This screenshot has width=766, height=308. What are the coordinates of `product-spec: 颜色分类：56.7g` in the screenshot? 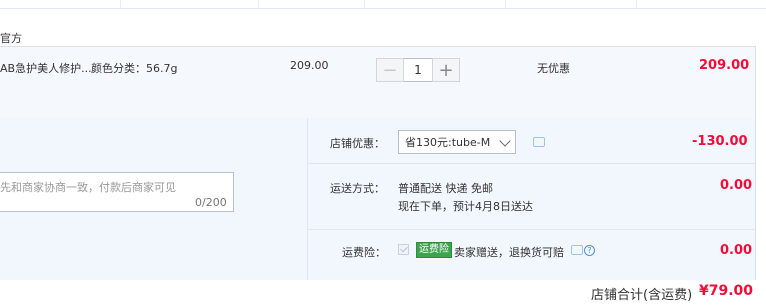 It's located at (134, 68).